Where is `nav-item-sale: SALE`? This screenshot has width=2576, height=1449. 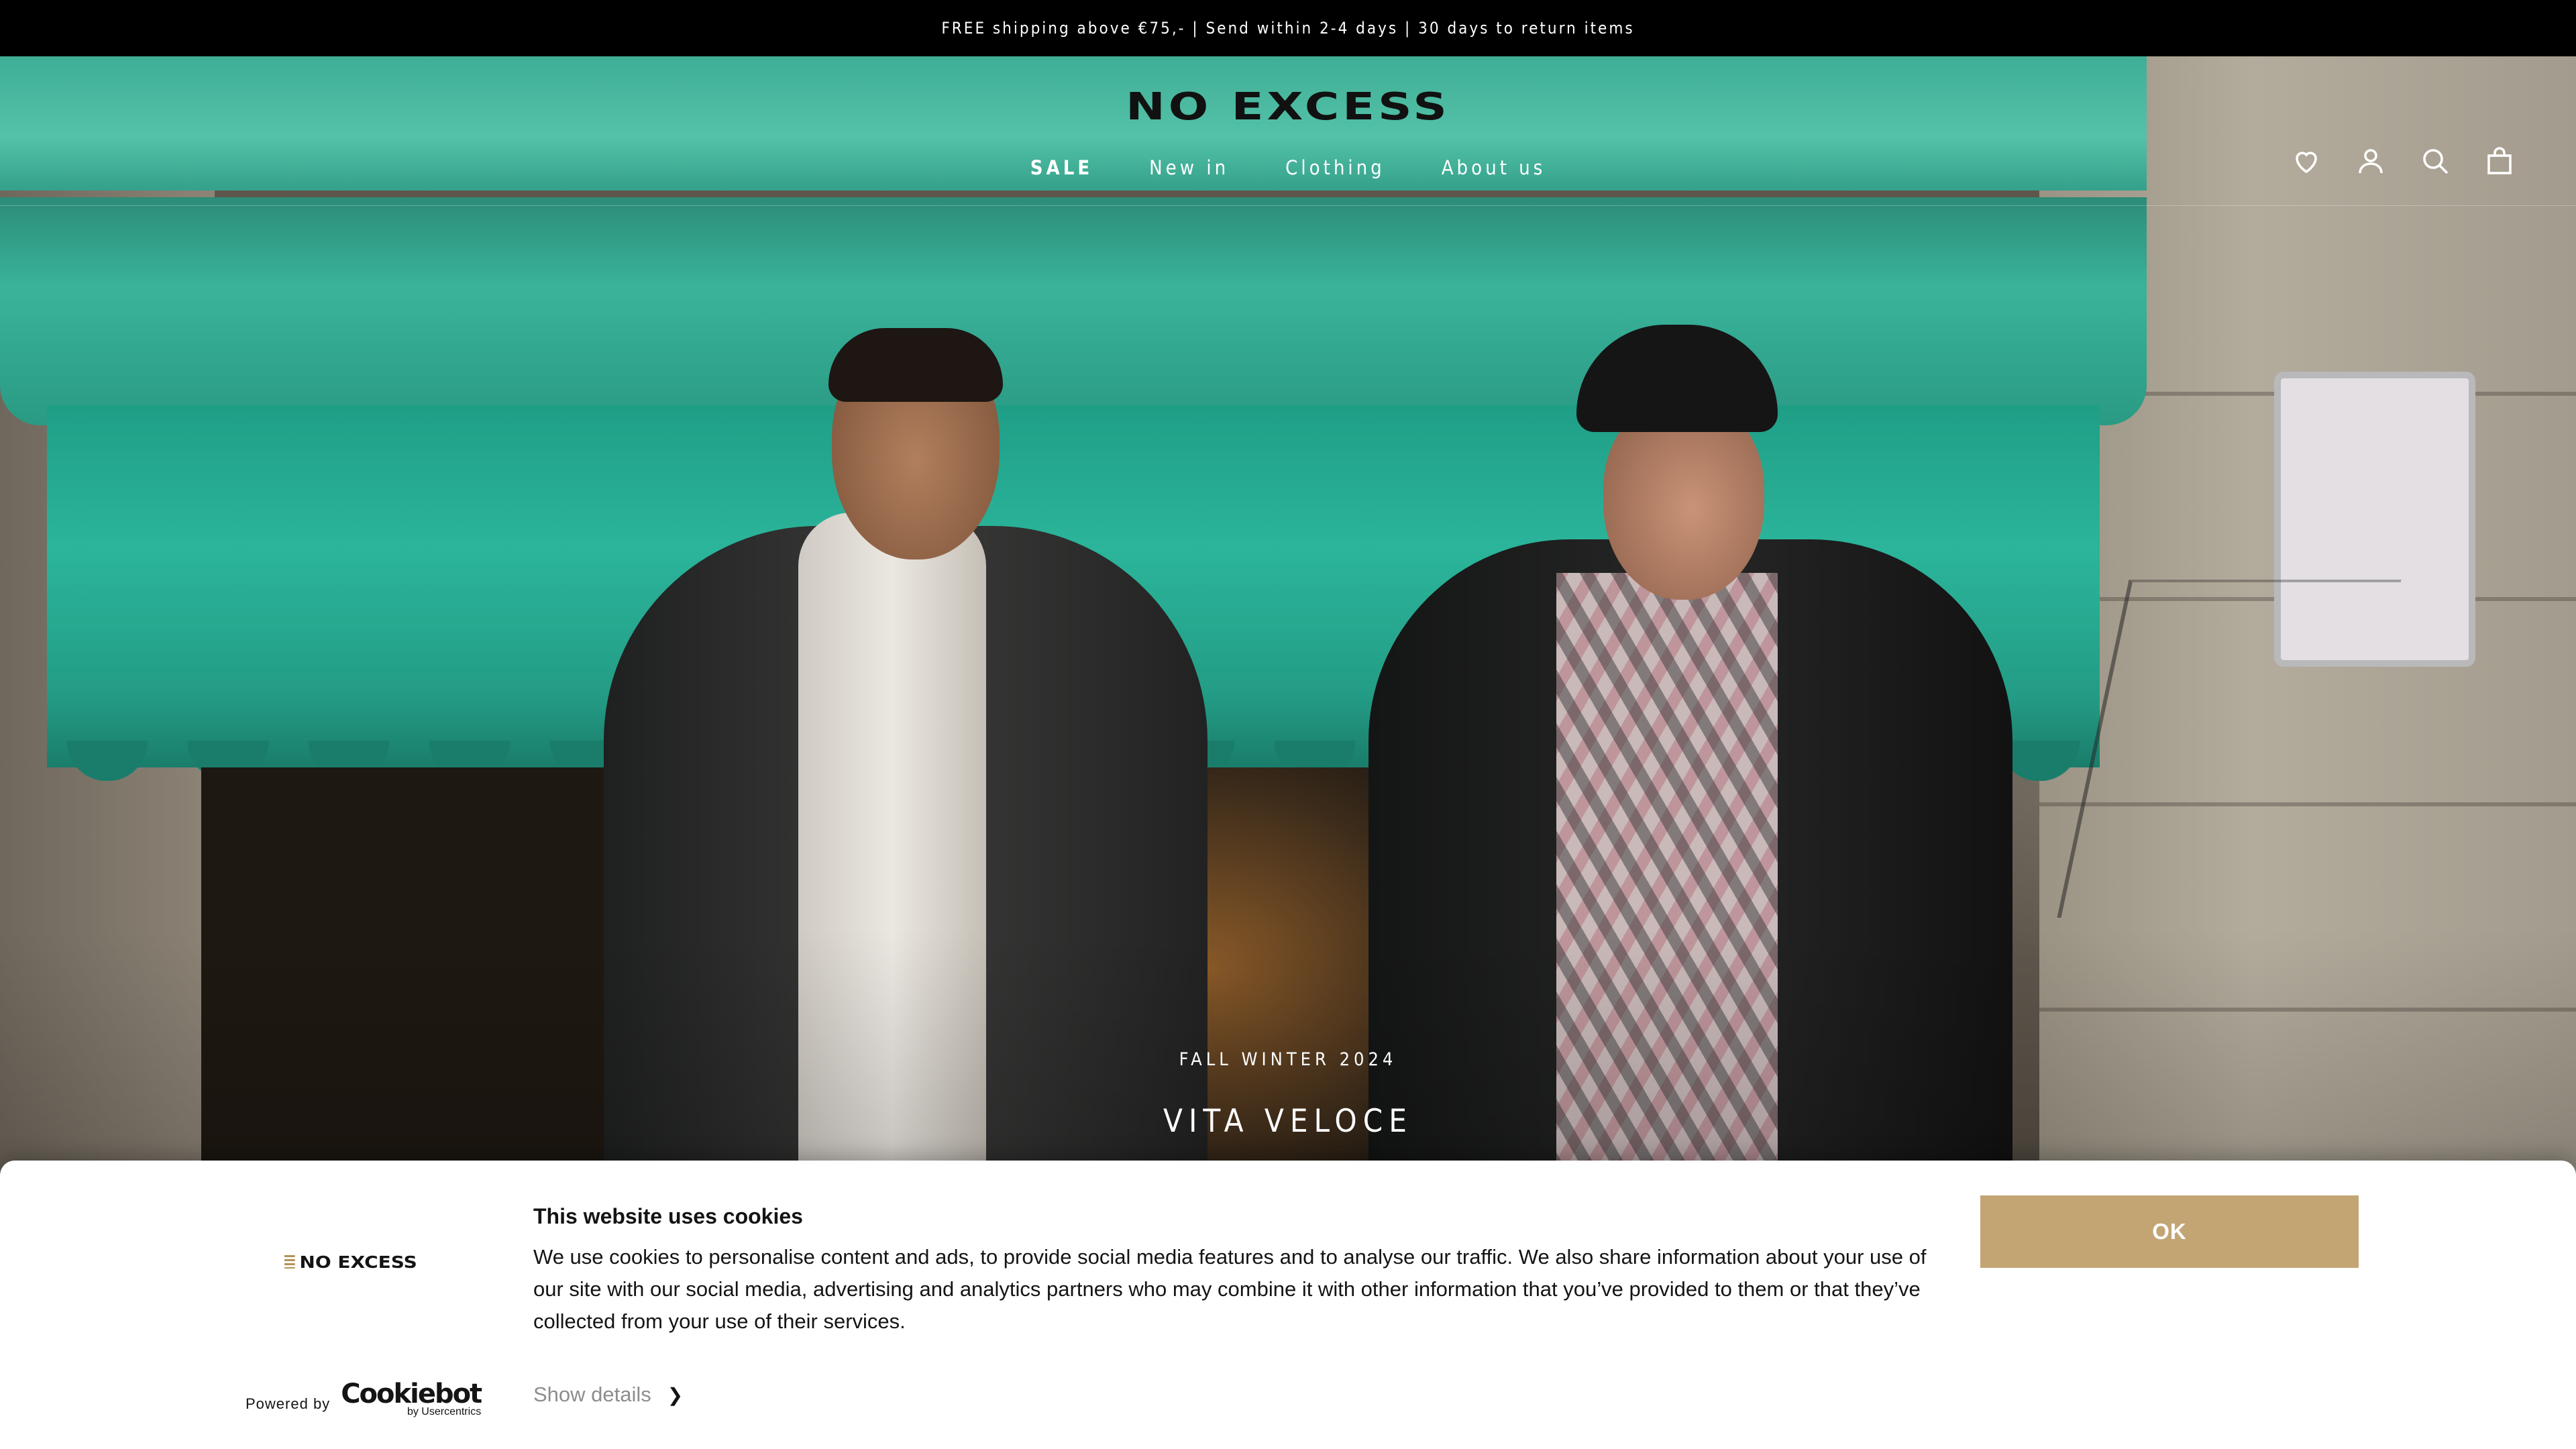 nav-item-sale: SALE is located at coordinates (1061, 168).